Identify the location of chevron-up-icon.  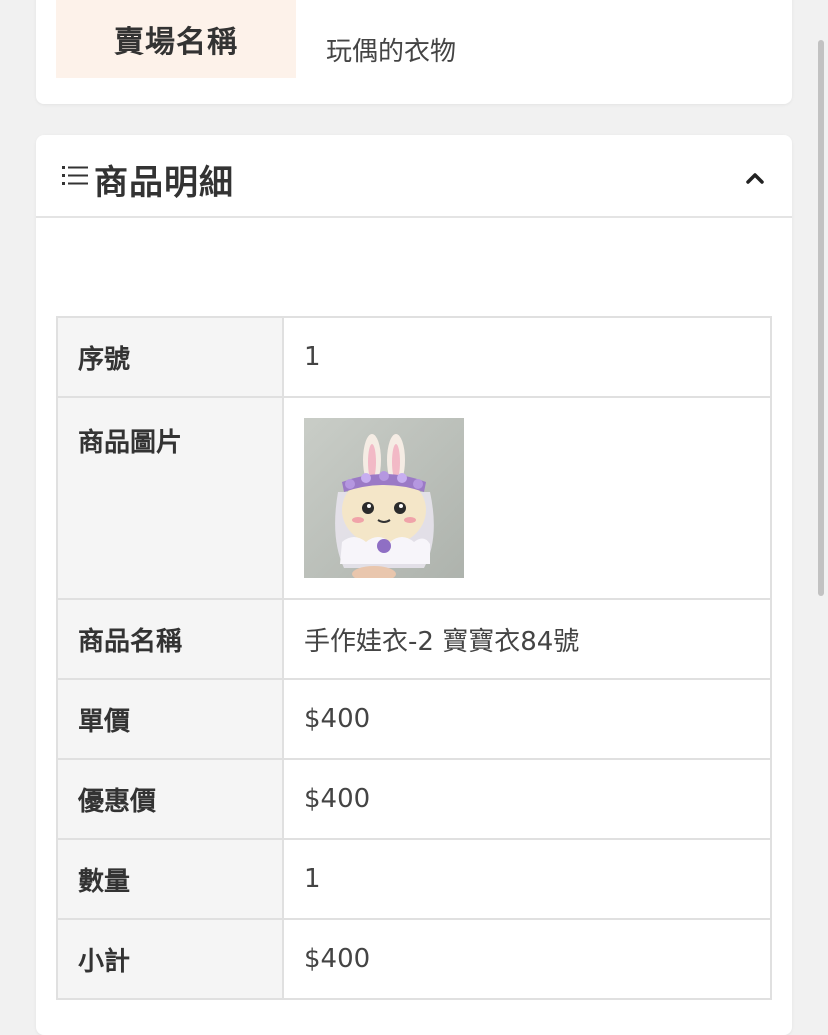
(755, 178).